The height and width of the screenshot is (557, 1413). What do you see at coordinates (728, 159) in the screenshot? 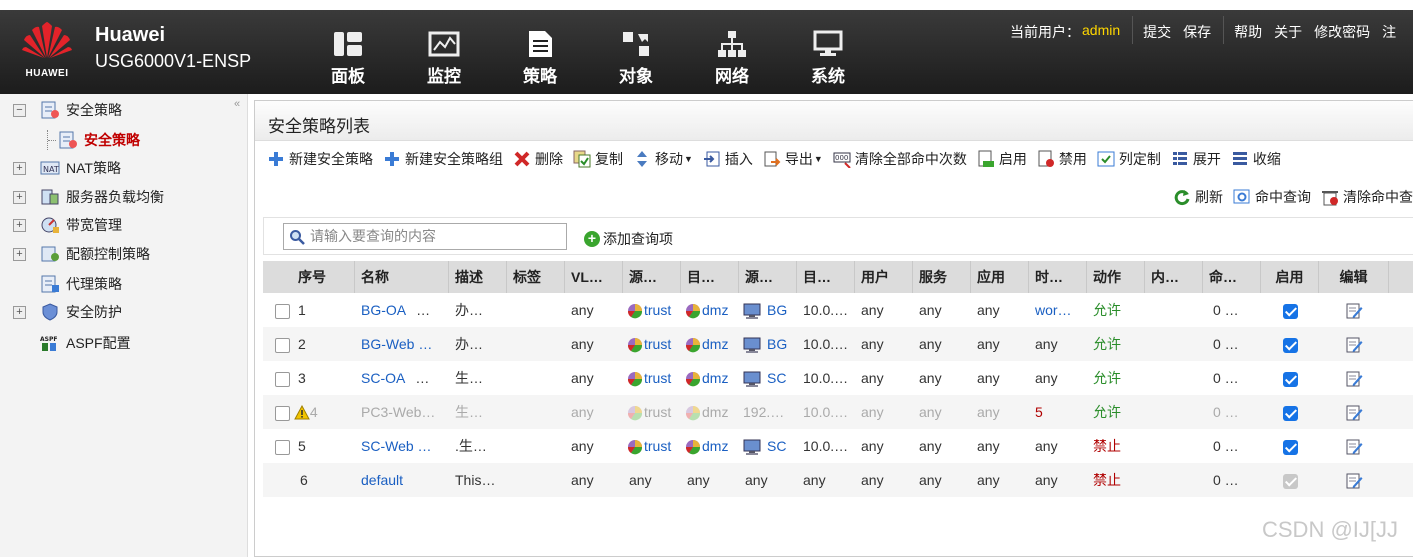
I see `insert-button: 插入` at bounding box center [728, 159].